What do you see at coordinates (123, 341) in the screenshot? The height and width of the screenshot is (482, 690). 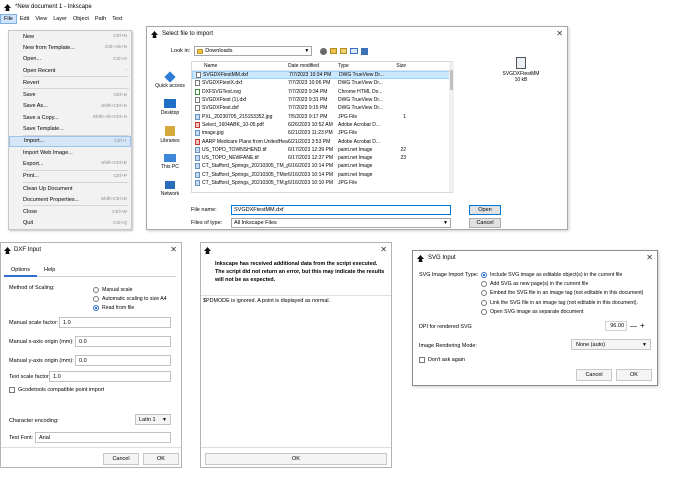 I see `x-origin-input: 0.0` at bounding box center [123, 341].